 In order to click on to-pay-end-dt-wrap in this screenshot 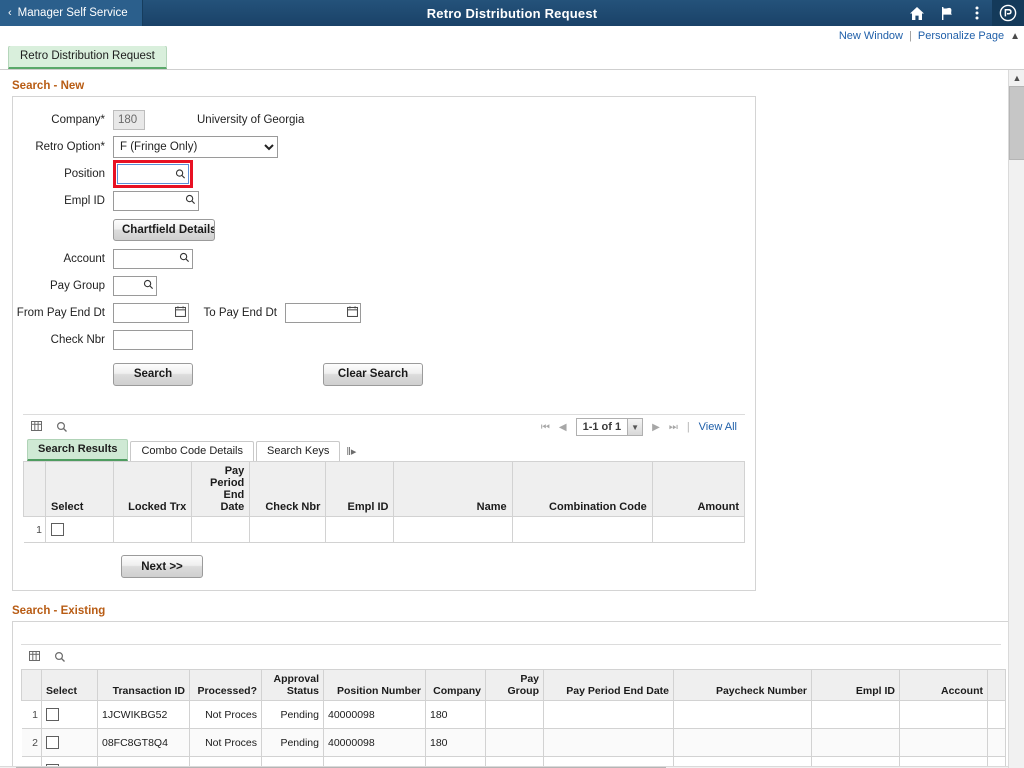, I will do `click(323, 313)`.